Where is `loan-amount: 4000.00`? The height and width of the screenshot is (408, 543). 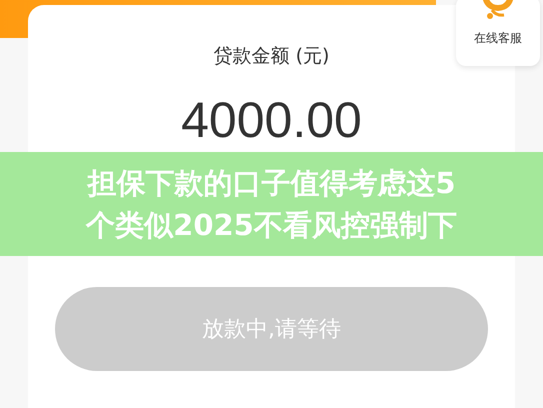 loan-amount: 4000.00 is located at coordinates (271, 120).